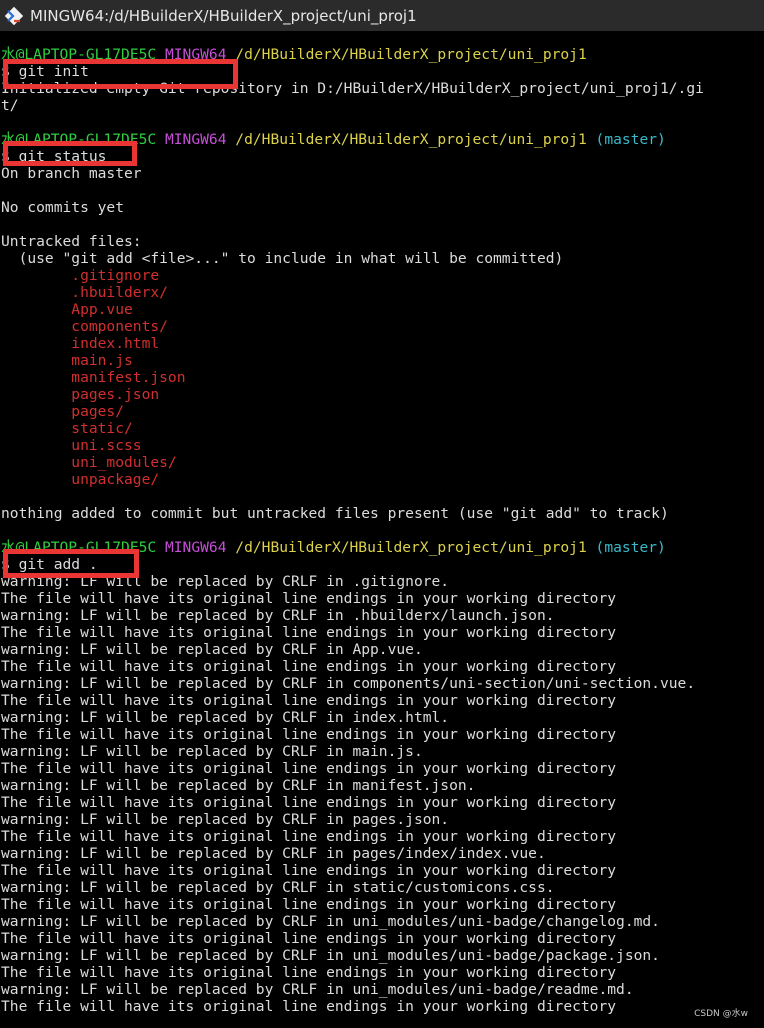  I want to click on untracked-file: index.html, so click(80, 343).